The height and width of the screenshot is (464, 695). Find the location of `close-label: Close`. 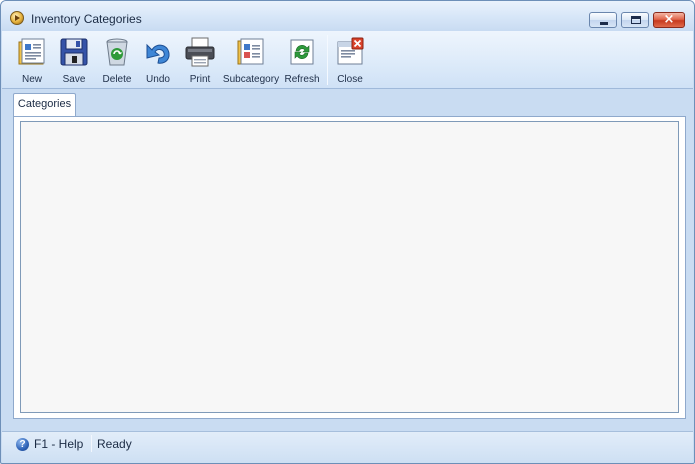

close-label: Close is located at coordinates (350, 79).